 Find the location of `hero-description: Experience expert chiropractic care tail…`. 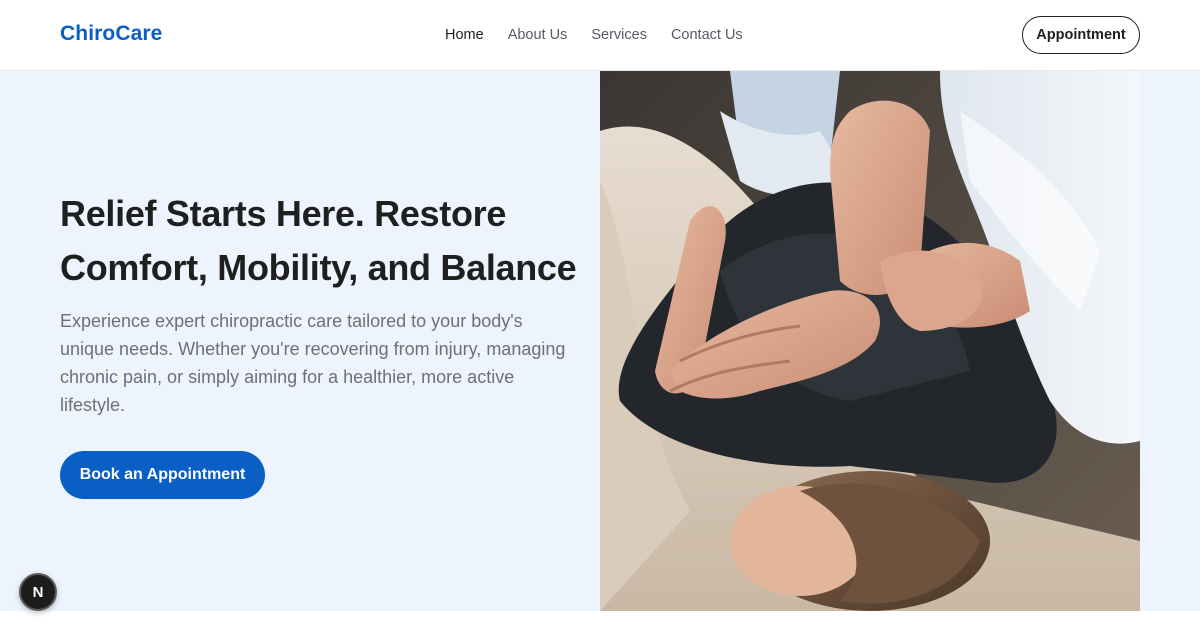

hero-description: Experience expert chiropractic care tail… is located at coordinates (313, 363).